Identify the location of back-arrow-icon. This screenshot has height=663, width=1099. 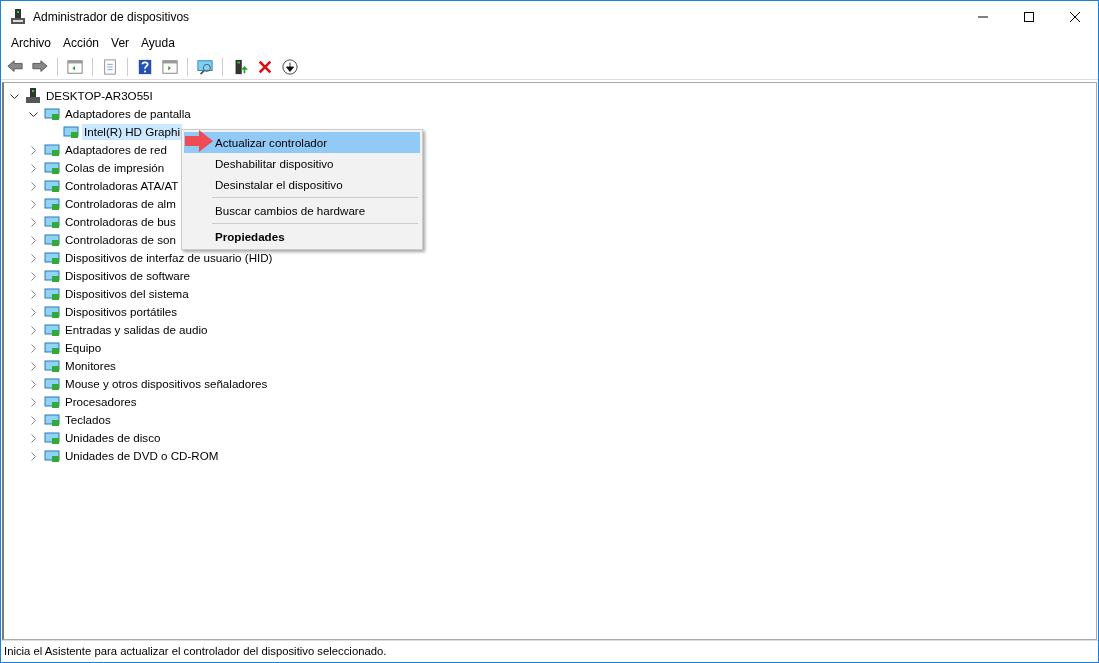
(15, 66).